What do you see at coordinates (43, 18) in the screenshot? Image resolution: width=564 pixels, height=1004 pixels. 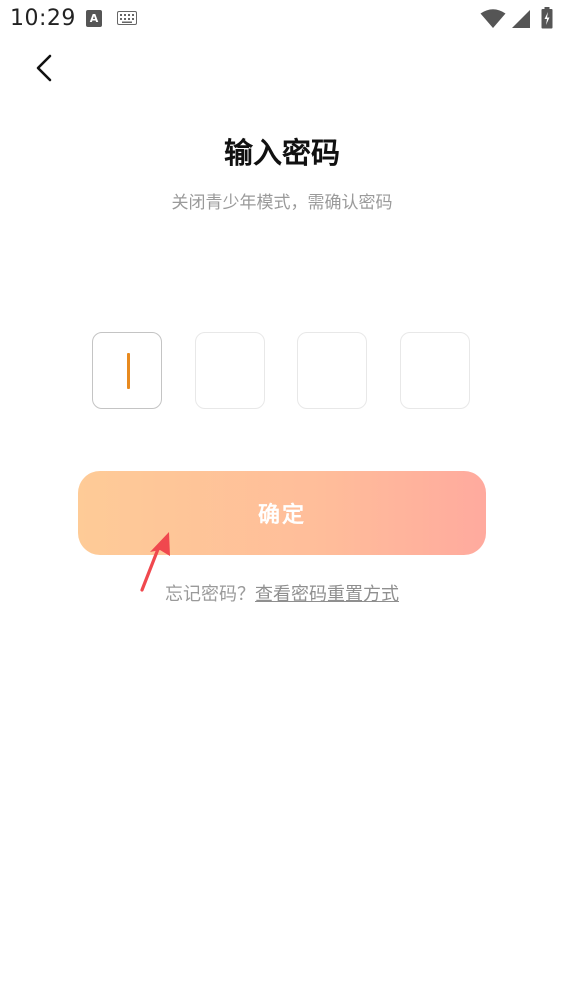 I see `status-time: 10:29` at bounding box center [43, 18].